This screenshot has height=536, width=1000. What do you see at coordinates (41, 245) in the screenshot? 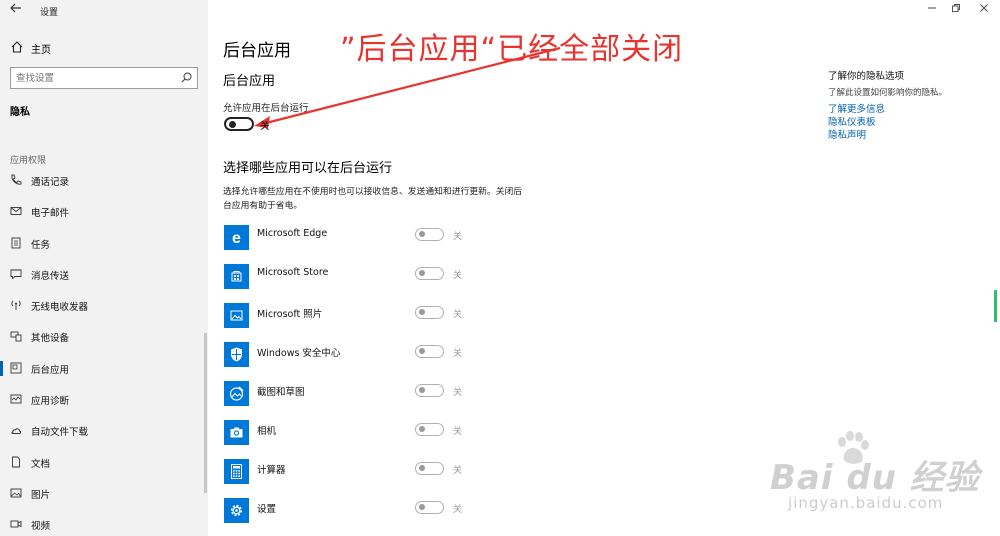
I see `sidebar-item-label: 任务` at bounding box center [41, 245].